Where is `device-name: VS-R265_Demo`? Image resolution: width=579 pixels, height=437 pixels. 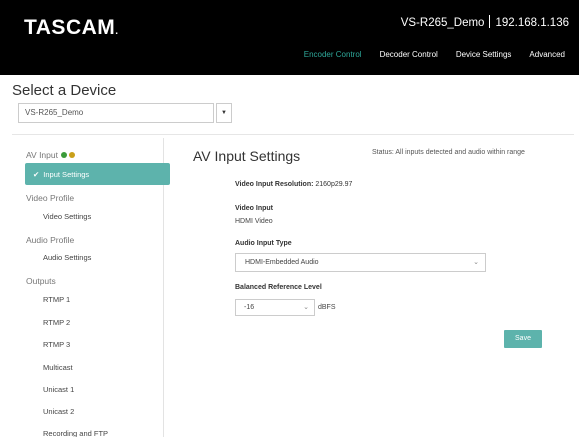 device-name: VS-R265_Demo is located at coordinates (442, 23).